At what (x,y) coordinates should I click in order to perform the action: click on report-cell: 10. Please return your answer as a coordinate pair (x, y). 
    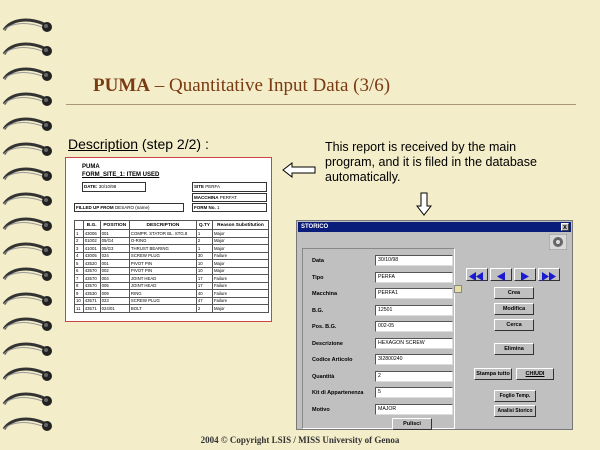
    Looking at the image, I should click on (204, 270).